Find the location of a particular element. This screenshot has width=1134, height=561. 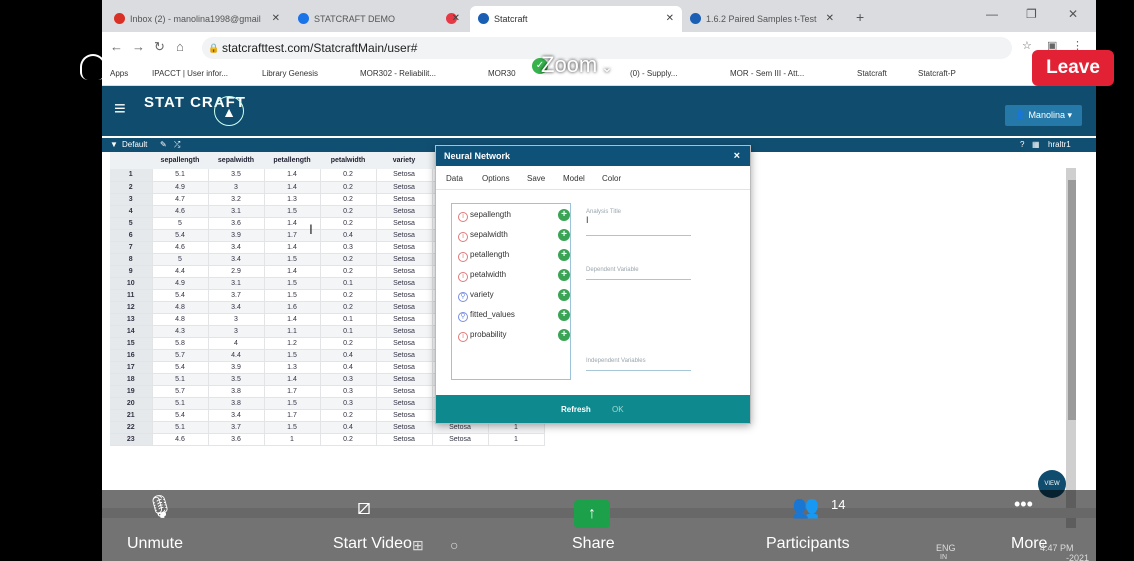

clock-time: 4:47 PM is located at coordinates (1057, 548).